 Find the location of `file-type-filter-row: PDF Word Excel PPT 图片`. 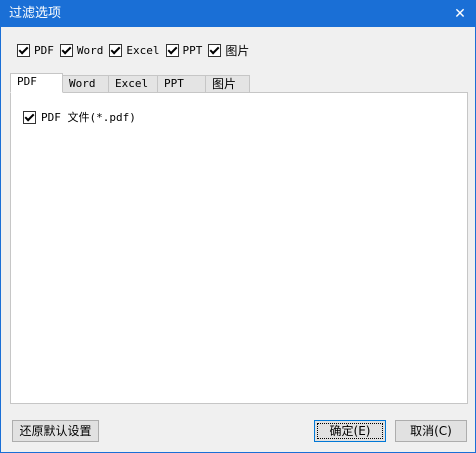

file-type-filter-row: PDF Word Excel PPT 图片 is located at coordinates (133, 50).